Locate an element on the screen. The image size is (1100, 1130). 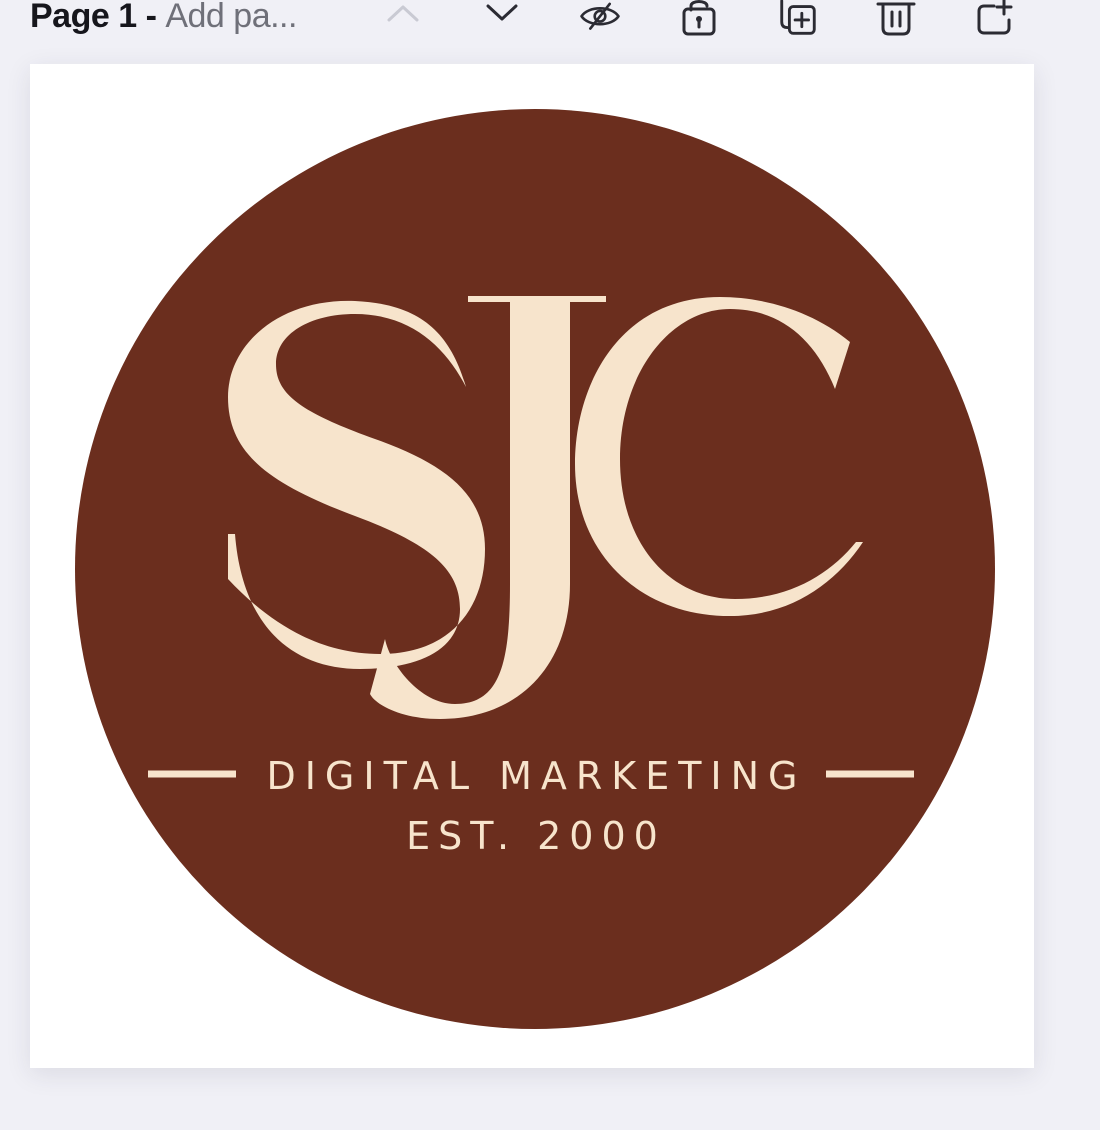
hide-page-button is located at coordinates (600, 20).